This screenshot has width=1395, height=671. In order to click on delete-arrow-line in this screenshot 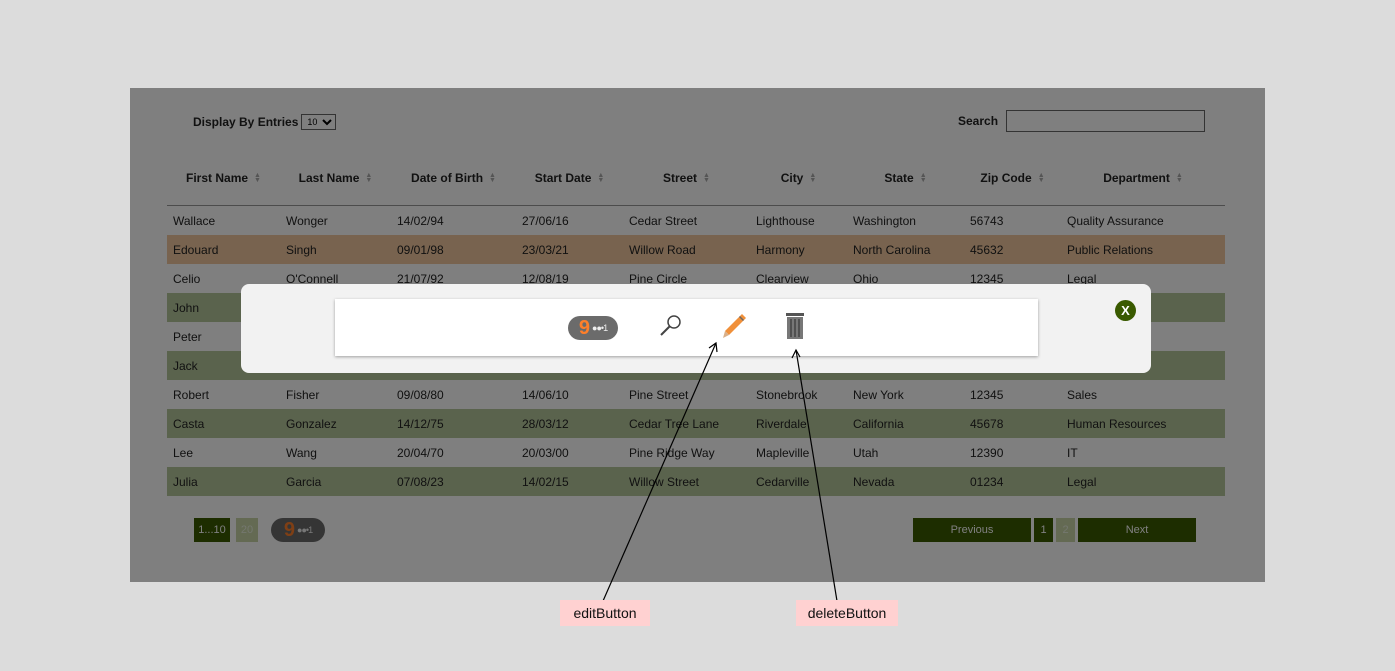, I will do `click(816, 475)`.